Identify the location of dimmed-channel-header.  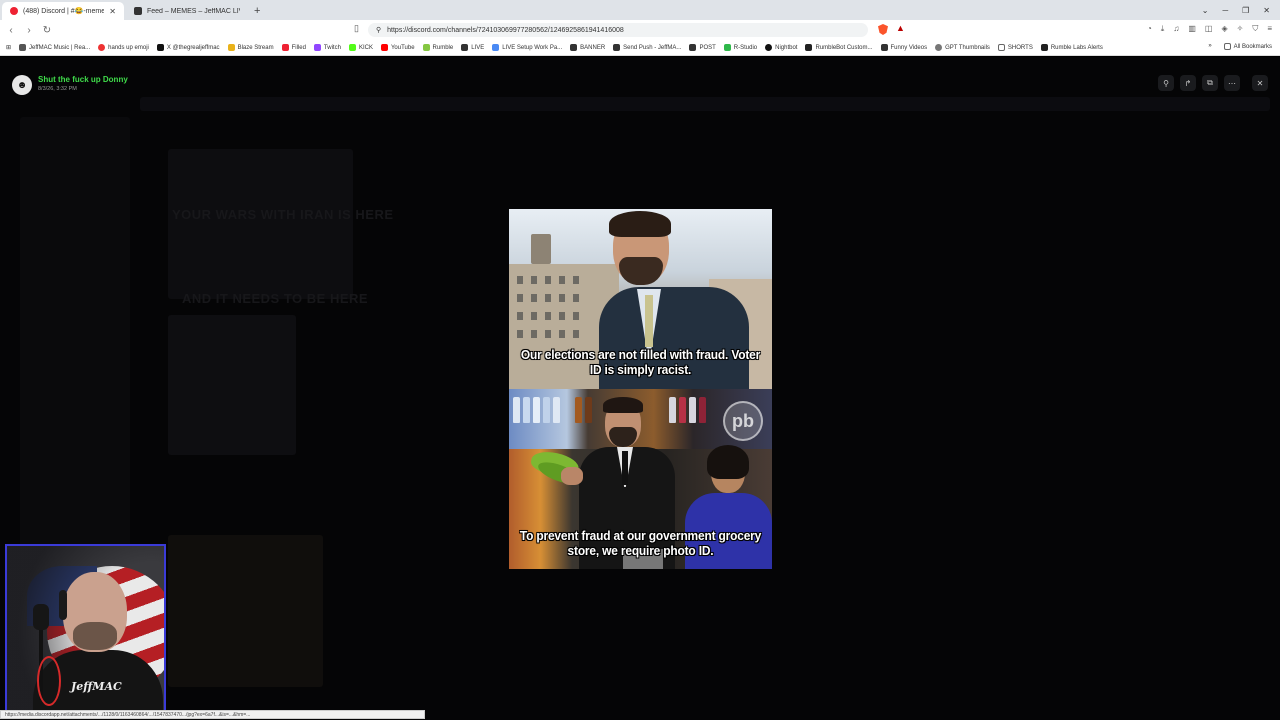
(705, 104).